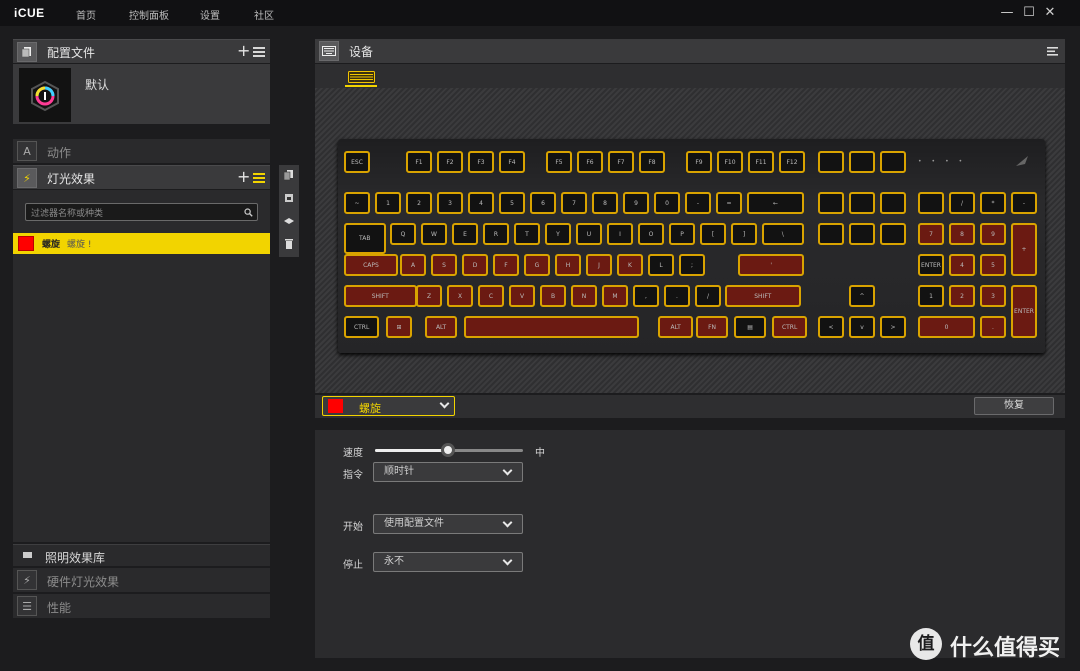 The height and width of the screenshot is (671, 1080). Describe the element at coordinates (259, 52) in the screenshot. I see `profiles-menu-icon` at that location.